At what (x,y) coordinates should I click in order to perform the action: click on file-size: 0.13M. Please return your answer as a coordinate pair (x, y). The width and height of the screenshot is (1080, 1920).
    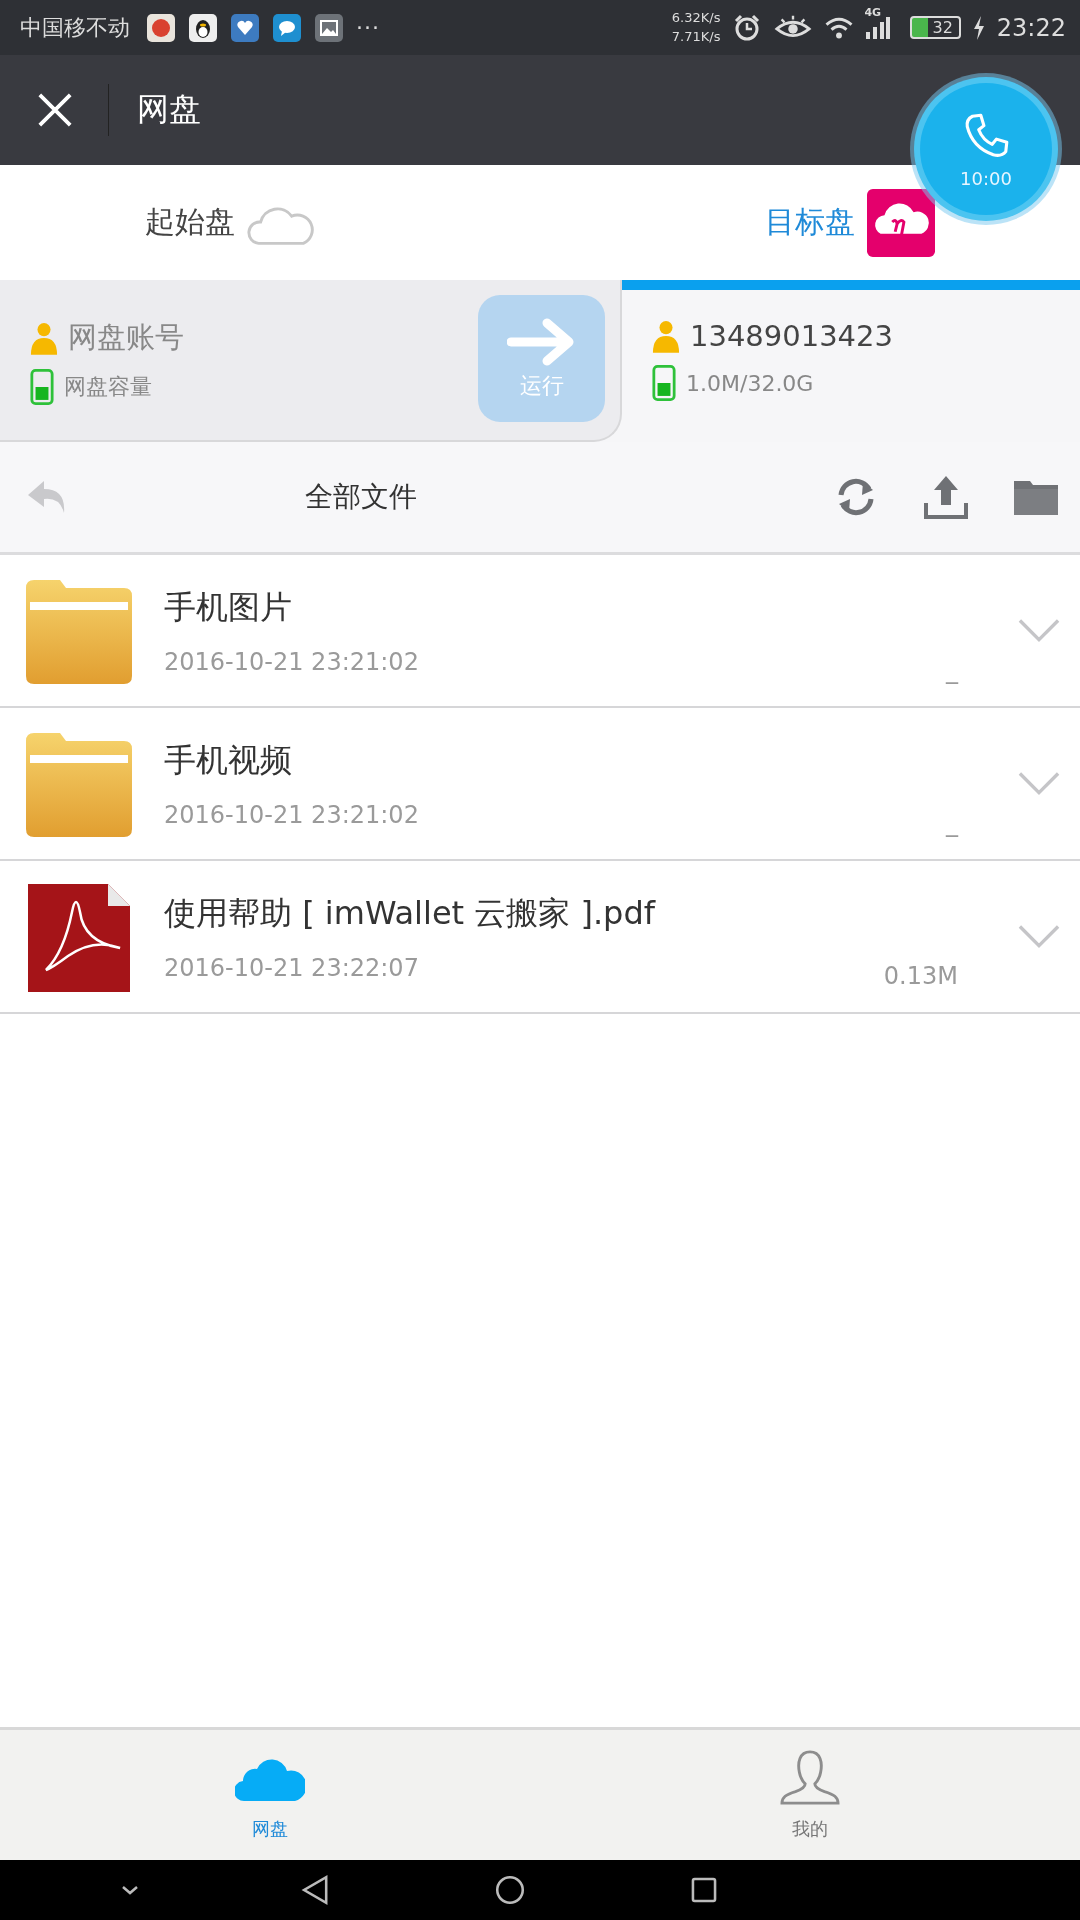
    Looking at the image, I should click on (920, 976).